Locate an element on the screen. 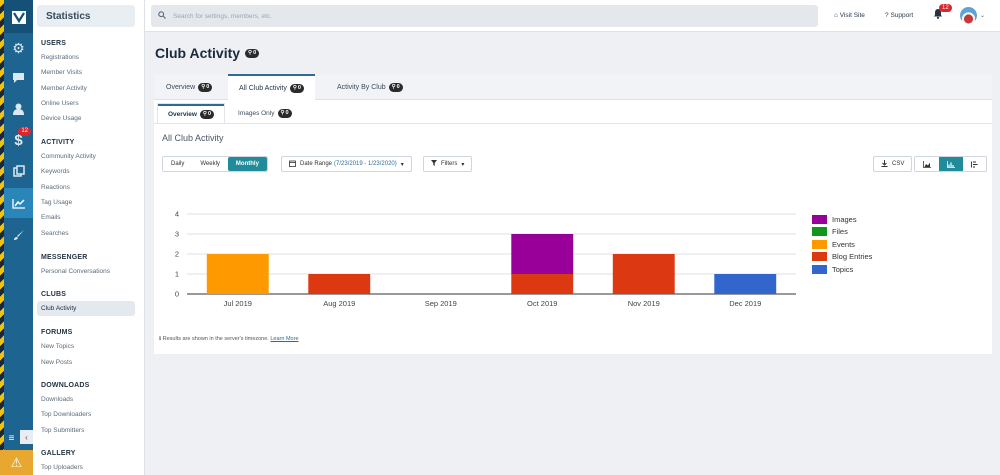 This screenshot has height=475, width=1000. sidebar-item-device-usage: Device Usage is located at coordinates (61, 118).